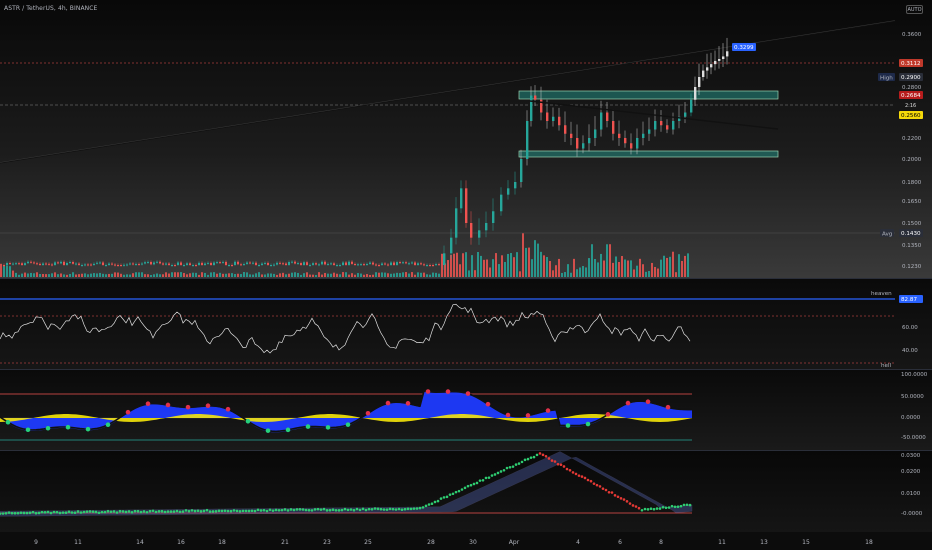  What do you see at coordinates (648, 95) in the screenshot?
I see `resistance-zone-box` at bounding box center [648, 95].